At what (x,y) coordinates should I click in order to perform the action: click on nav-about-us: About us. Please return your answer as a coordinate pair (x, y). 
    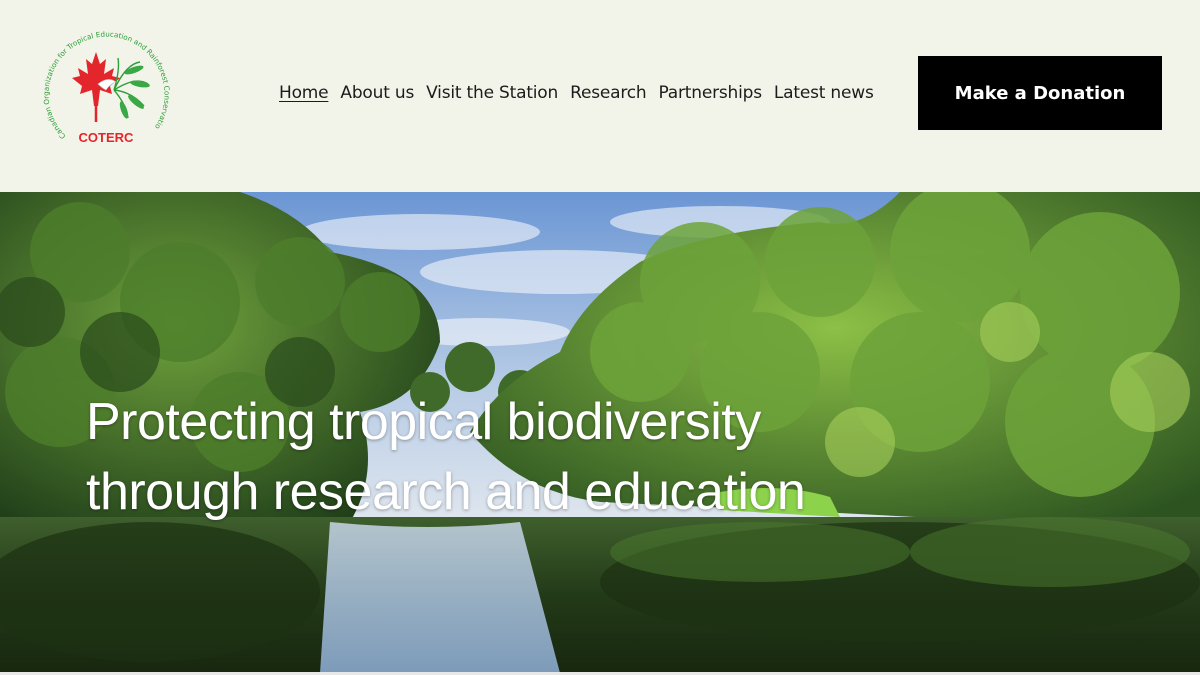
    Looking at the image, I should click on (377, 93).